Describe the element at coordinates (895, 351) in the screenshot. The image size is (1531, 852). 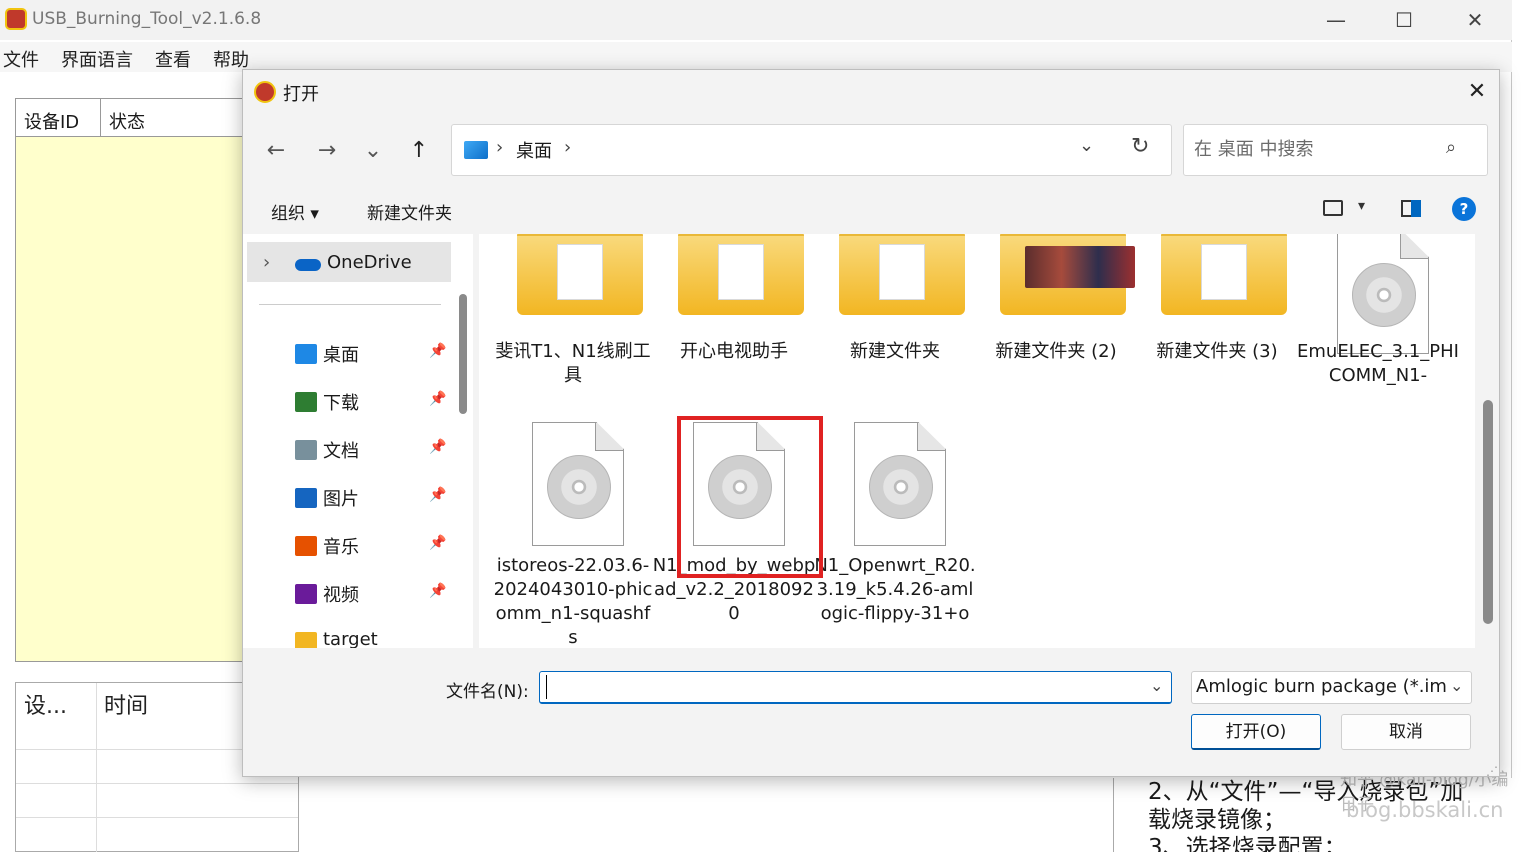
I see `file-name-label: 新建文件夹` at that location.